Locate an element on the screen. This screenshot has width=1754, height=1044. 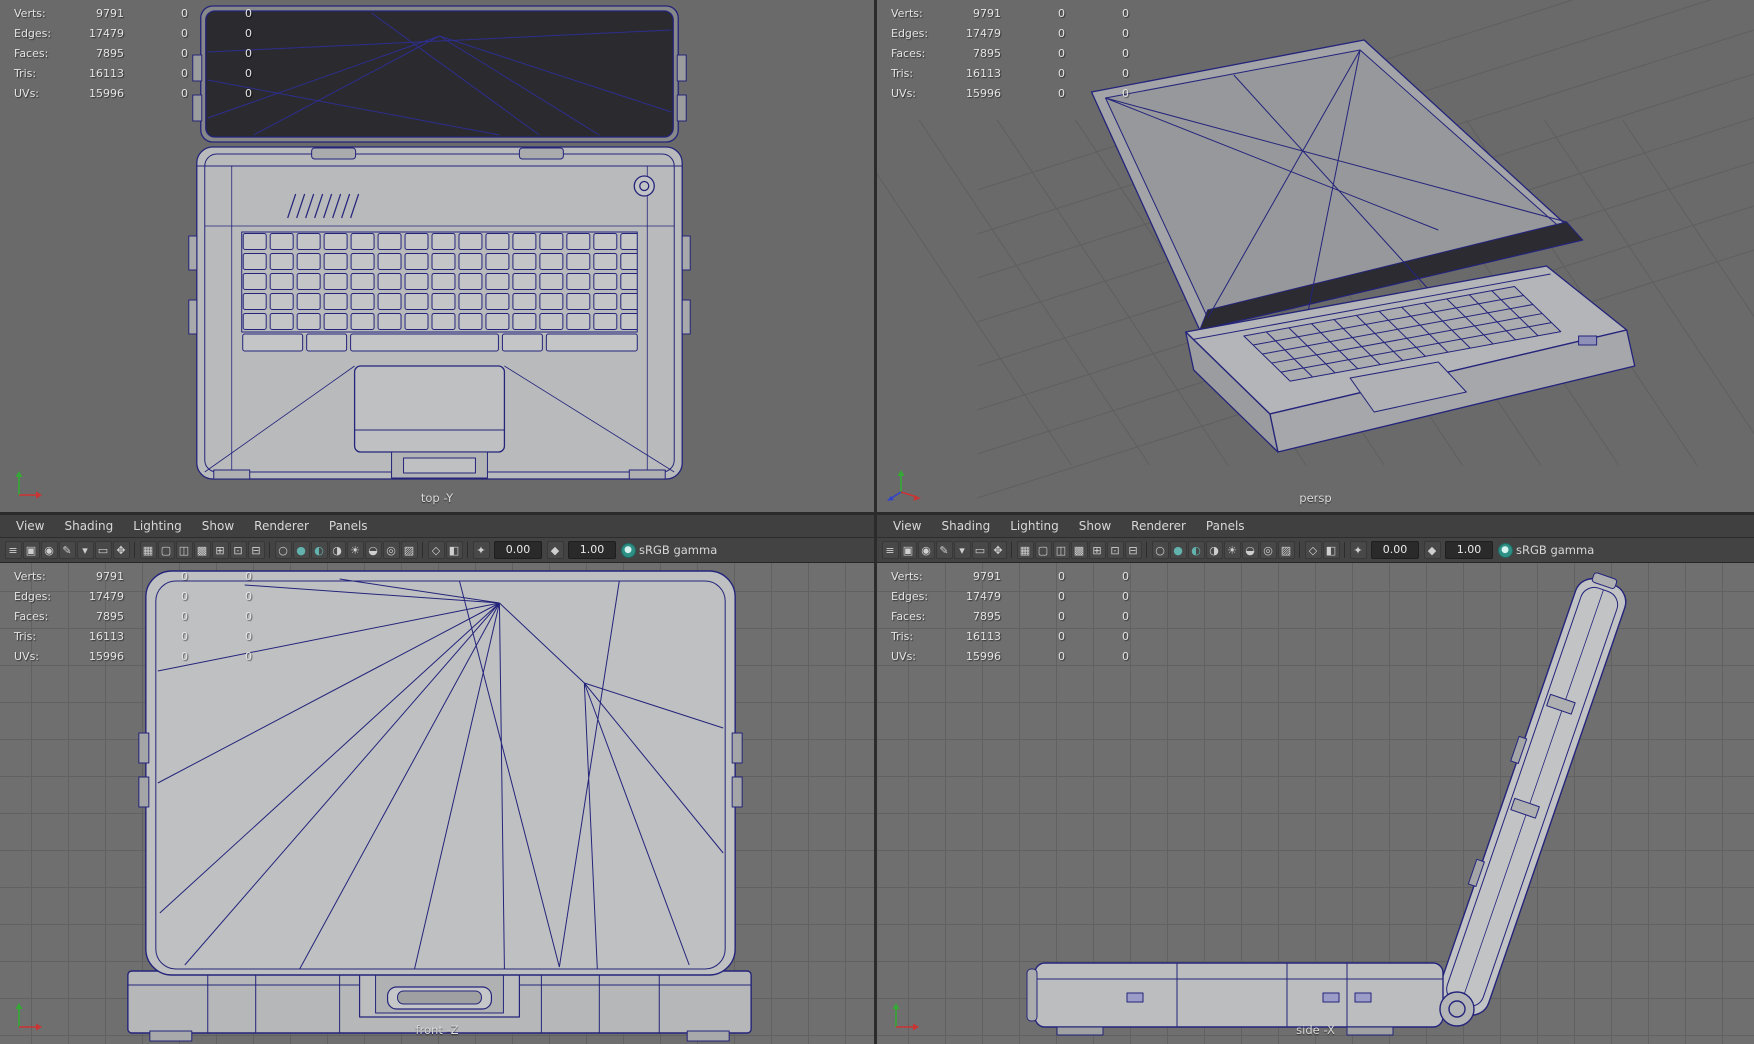
hud-stat-value: 7895 is located at coordinates (110, 53).